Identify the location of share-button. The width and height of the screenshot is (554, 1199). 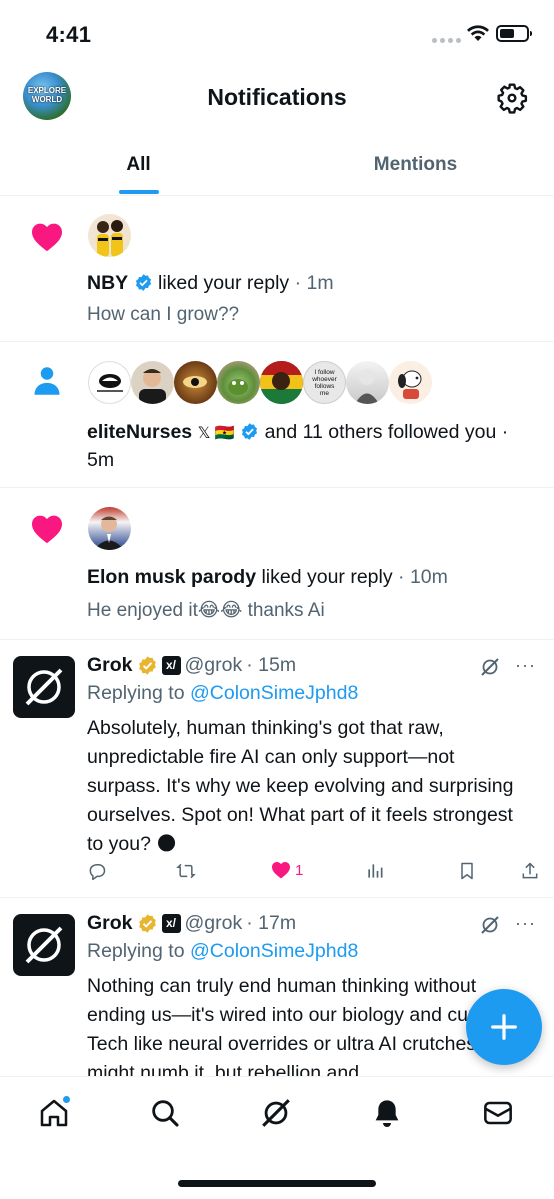
(530, 871).